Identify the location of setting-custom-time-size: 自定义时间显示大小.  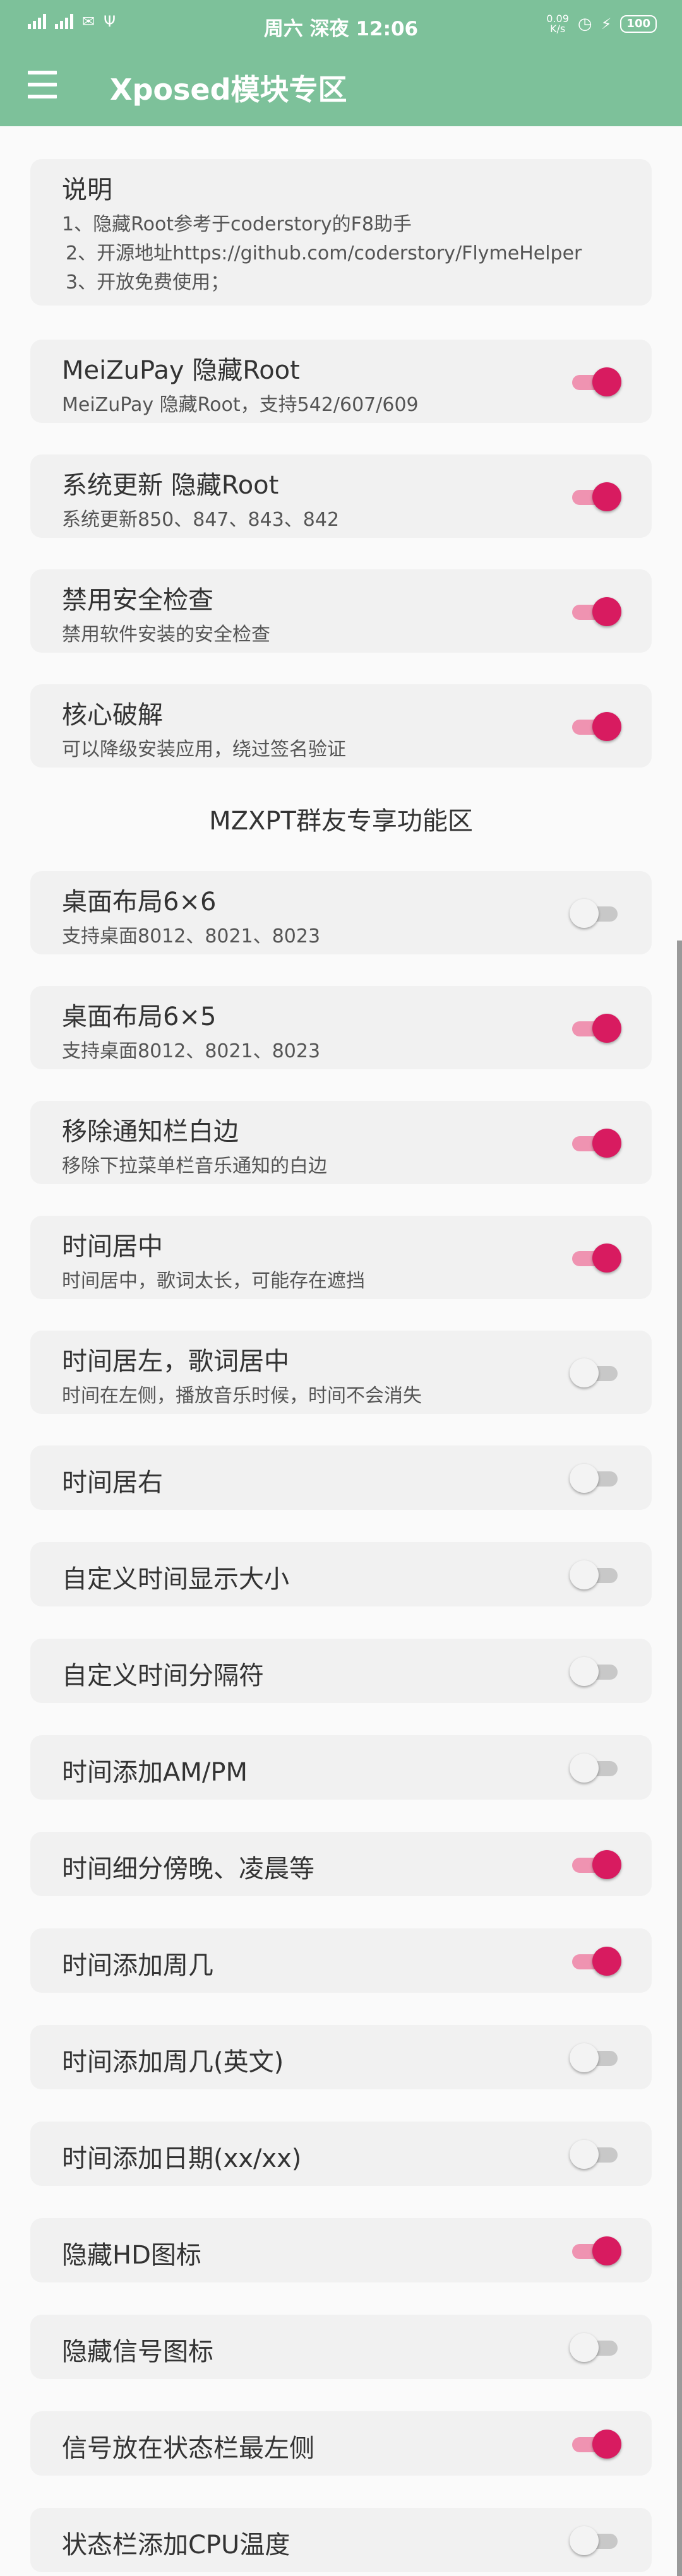
(341, 1574).